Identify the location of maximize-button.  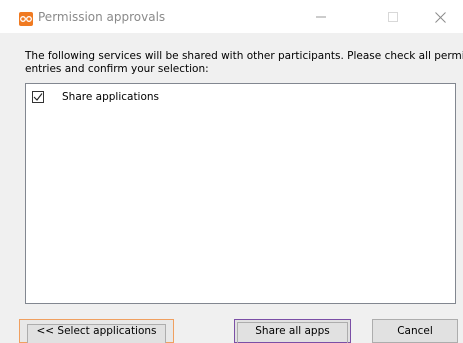
(393, 17).